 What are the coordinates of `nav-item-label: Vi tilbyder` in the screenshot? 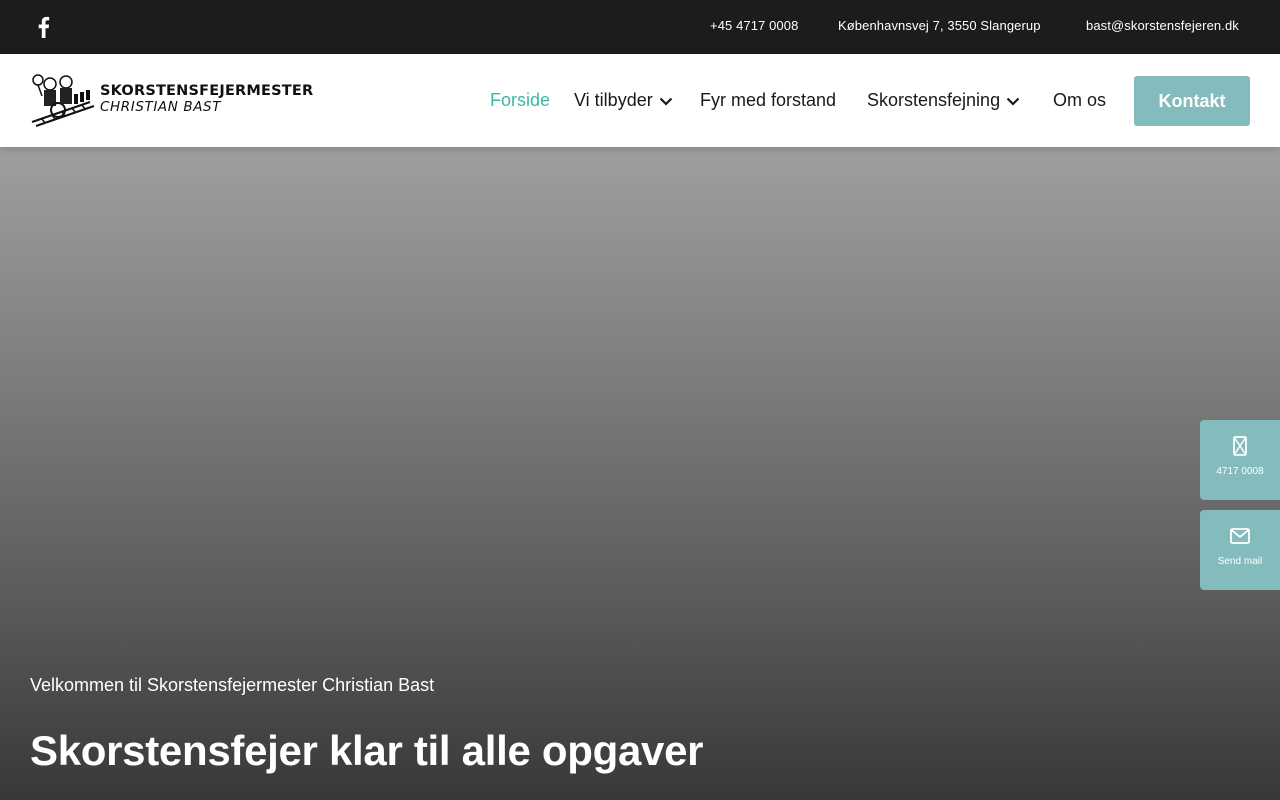 It's located at (613, 100).